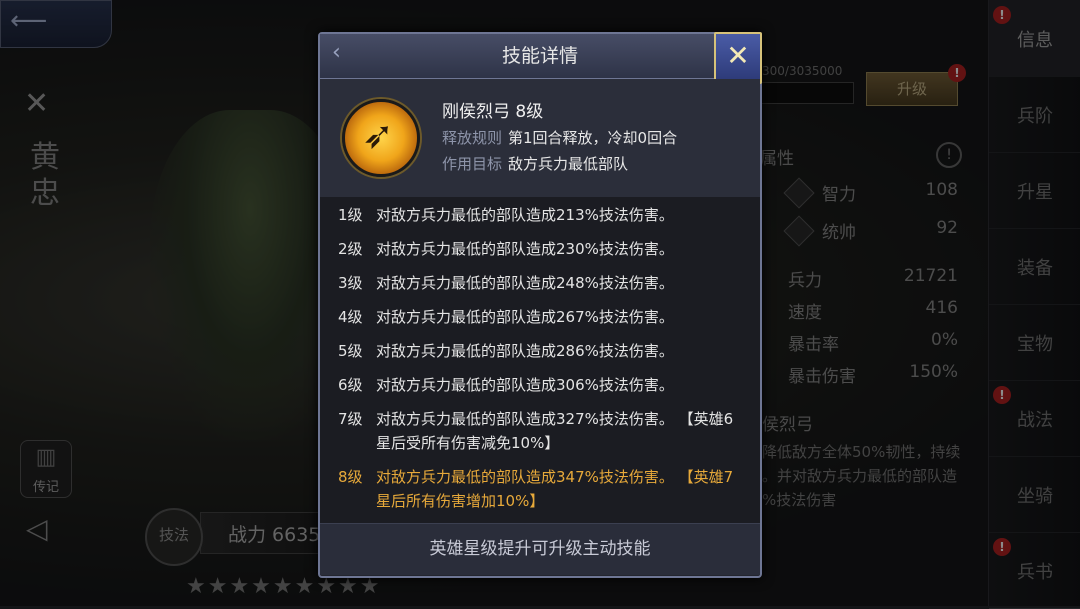  I want to click on level-text: 对敌方兵力最低的部队造成286%技法伤害。, so click(525, 351).